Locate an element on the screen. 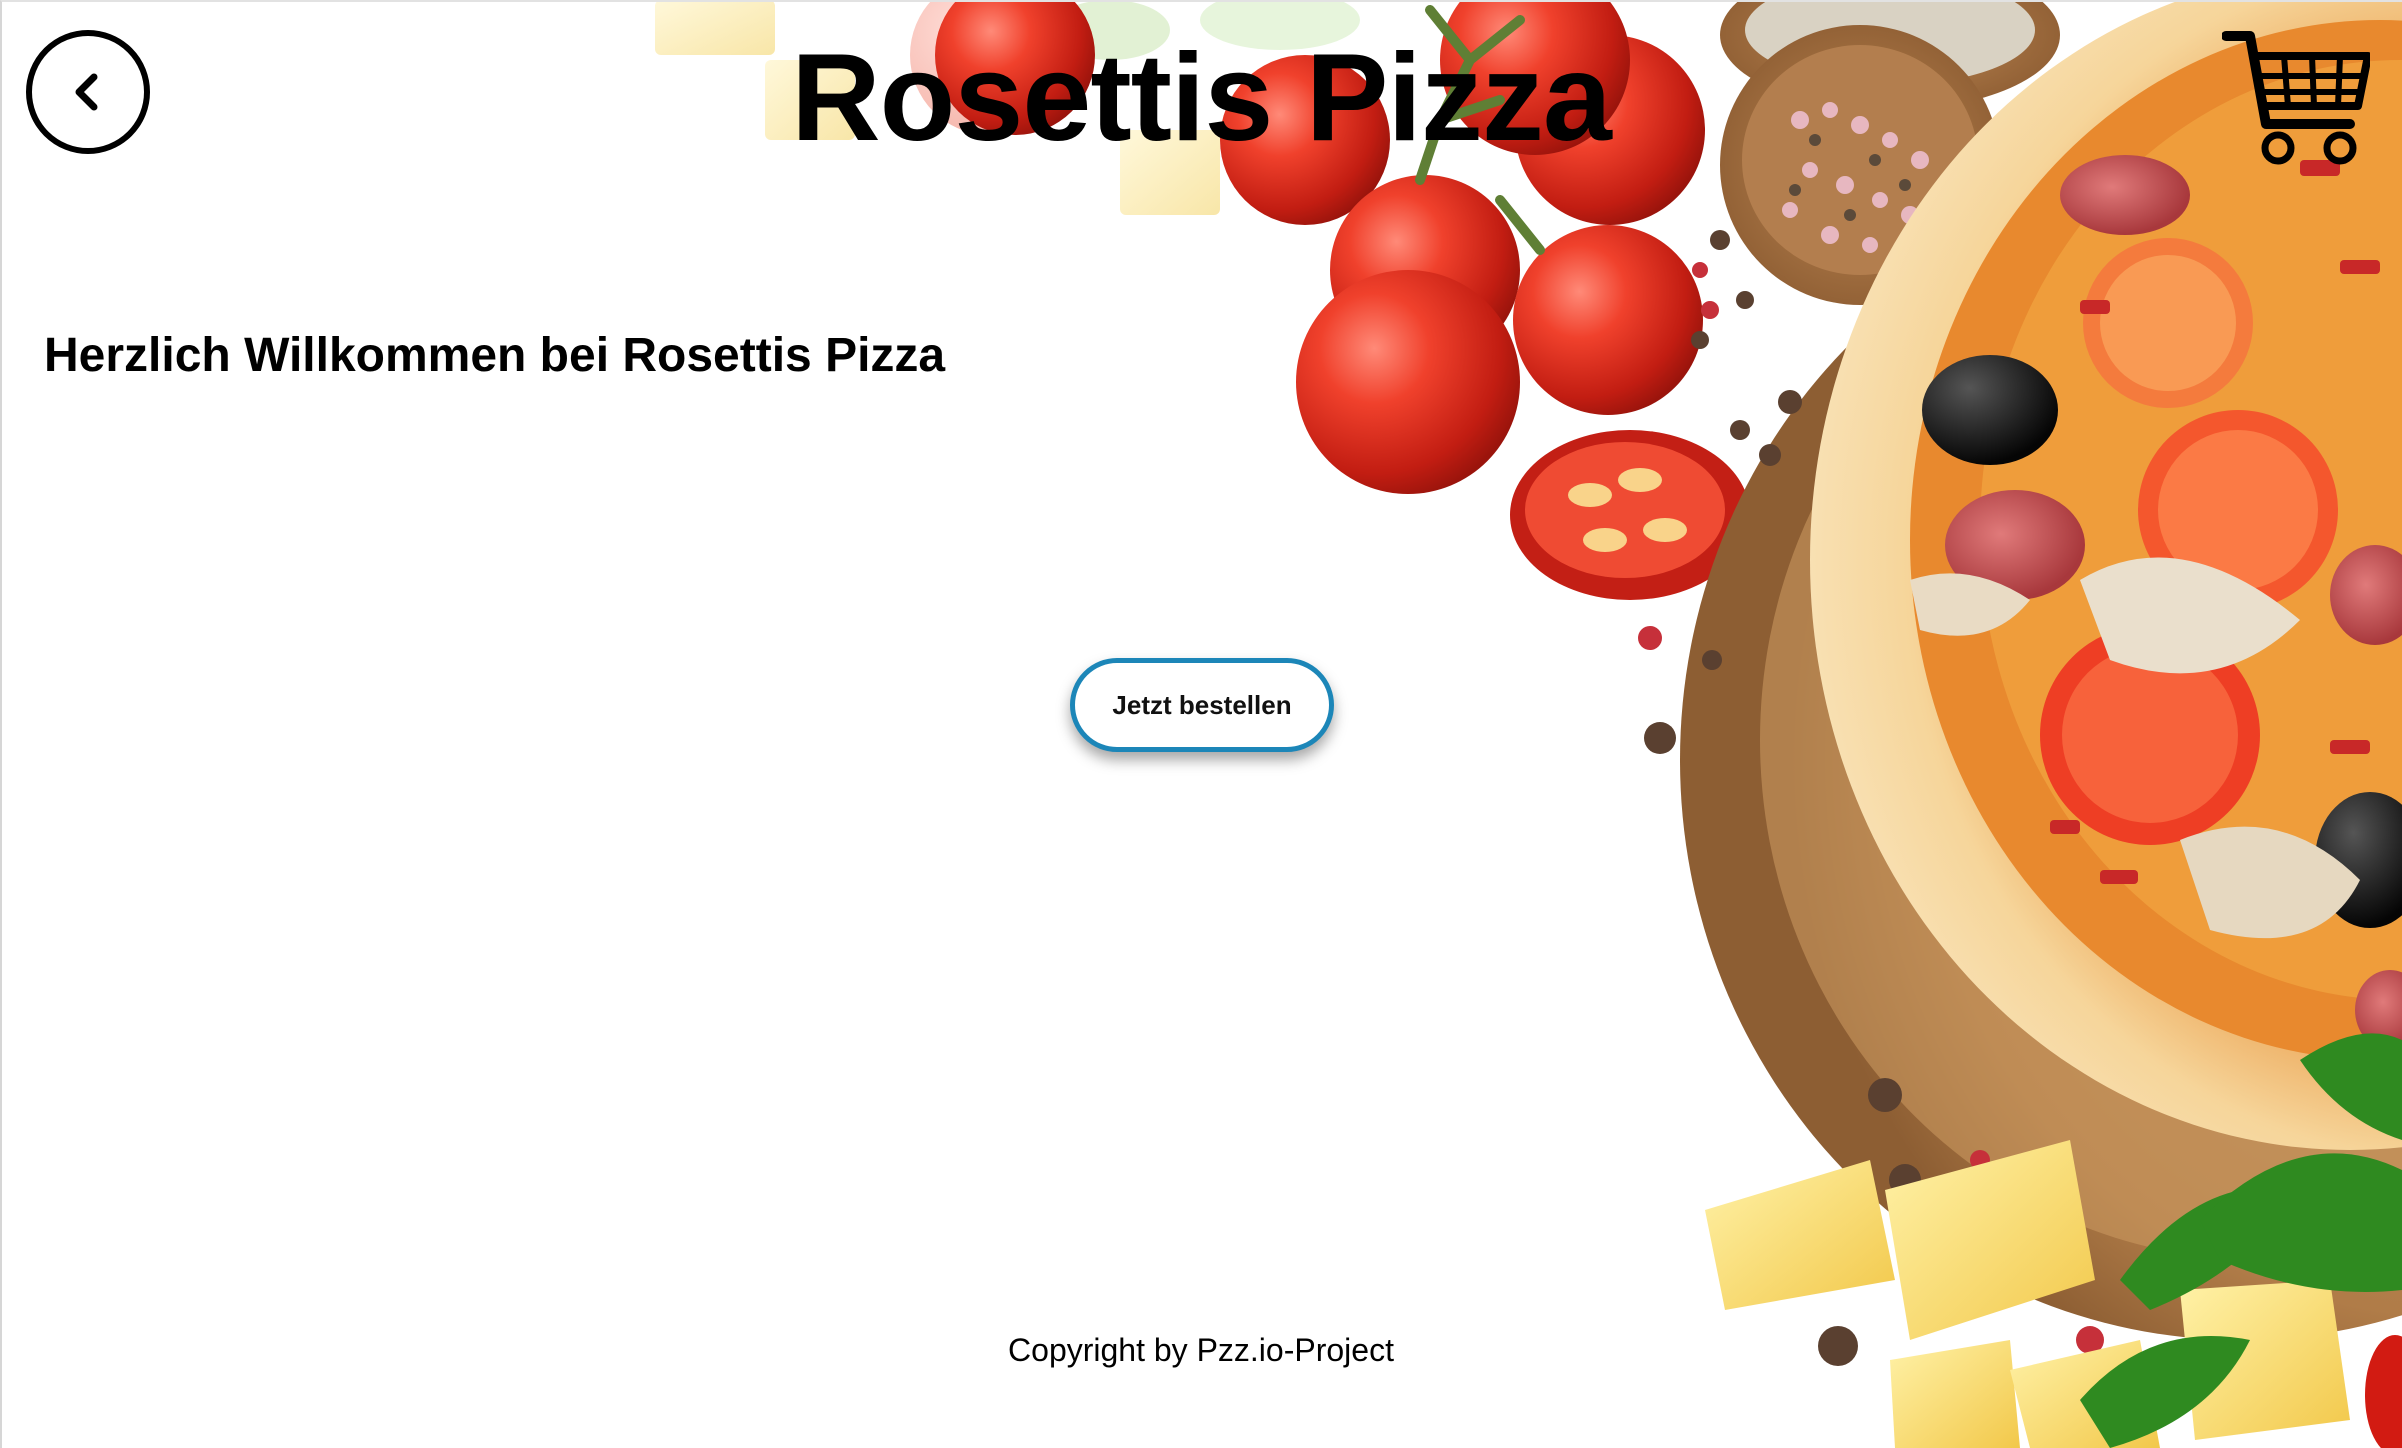 This screenshot has height=1448, width=2402. page-title: Rosettis Pizza is located at coordinates (1201, 98).